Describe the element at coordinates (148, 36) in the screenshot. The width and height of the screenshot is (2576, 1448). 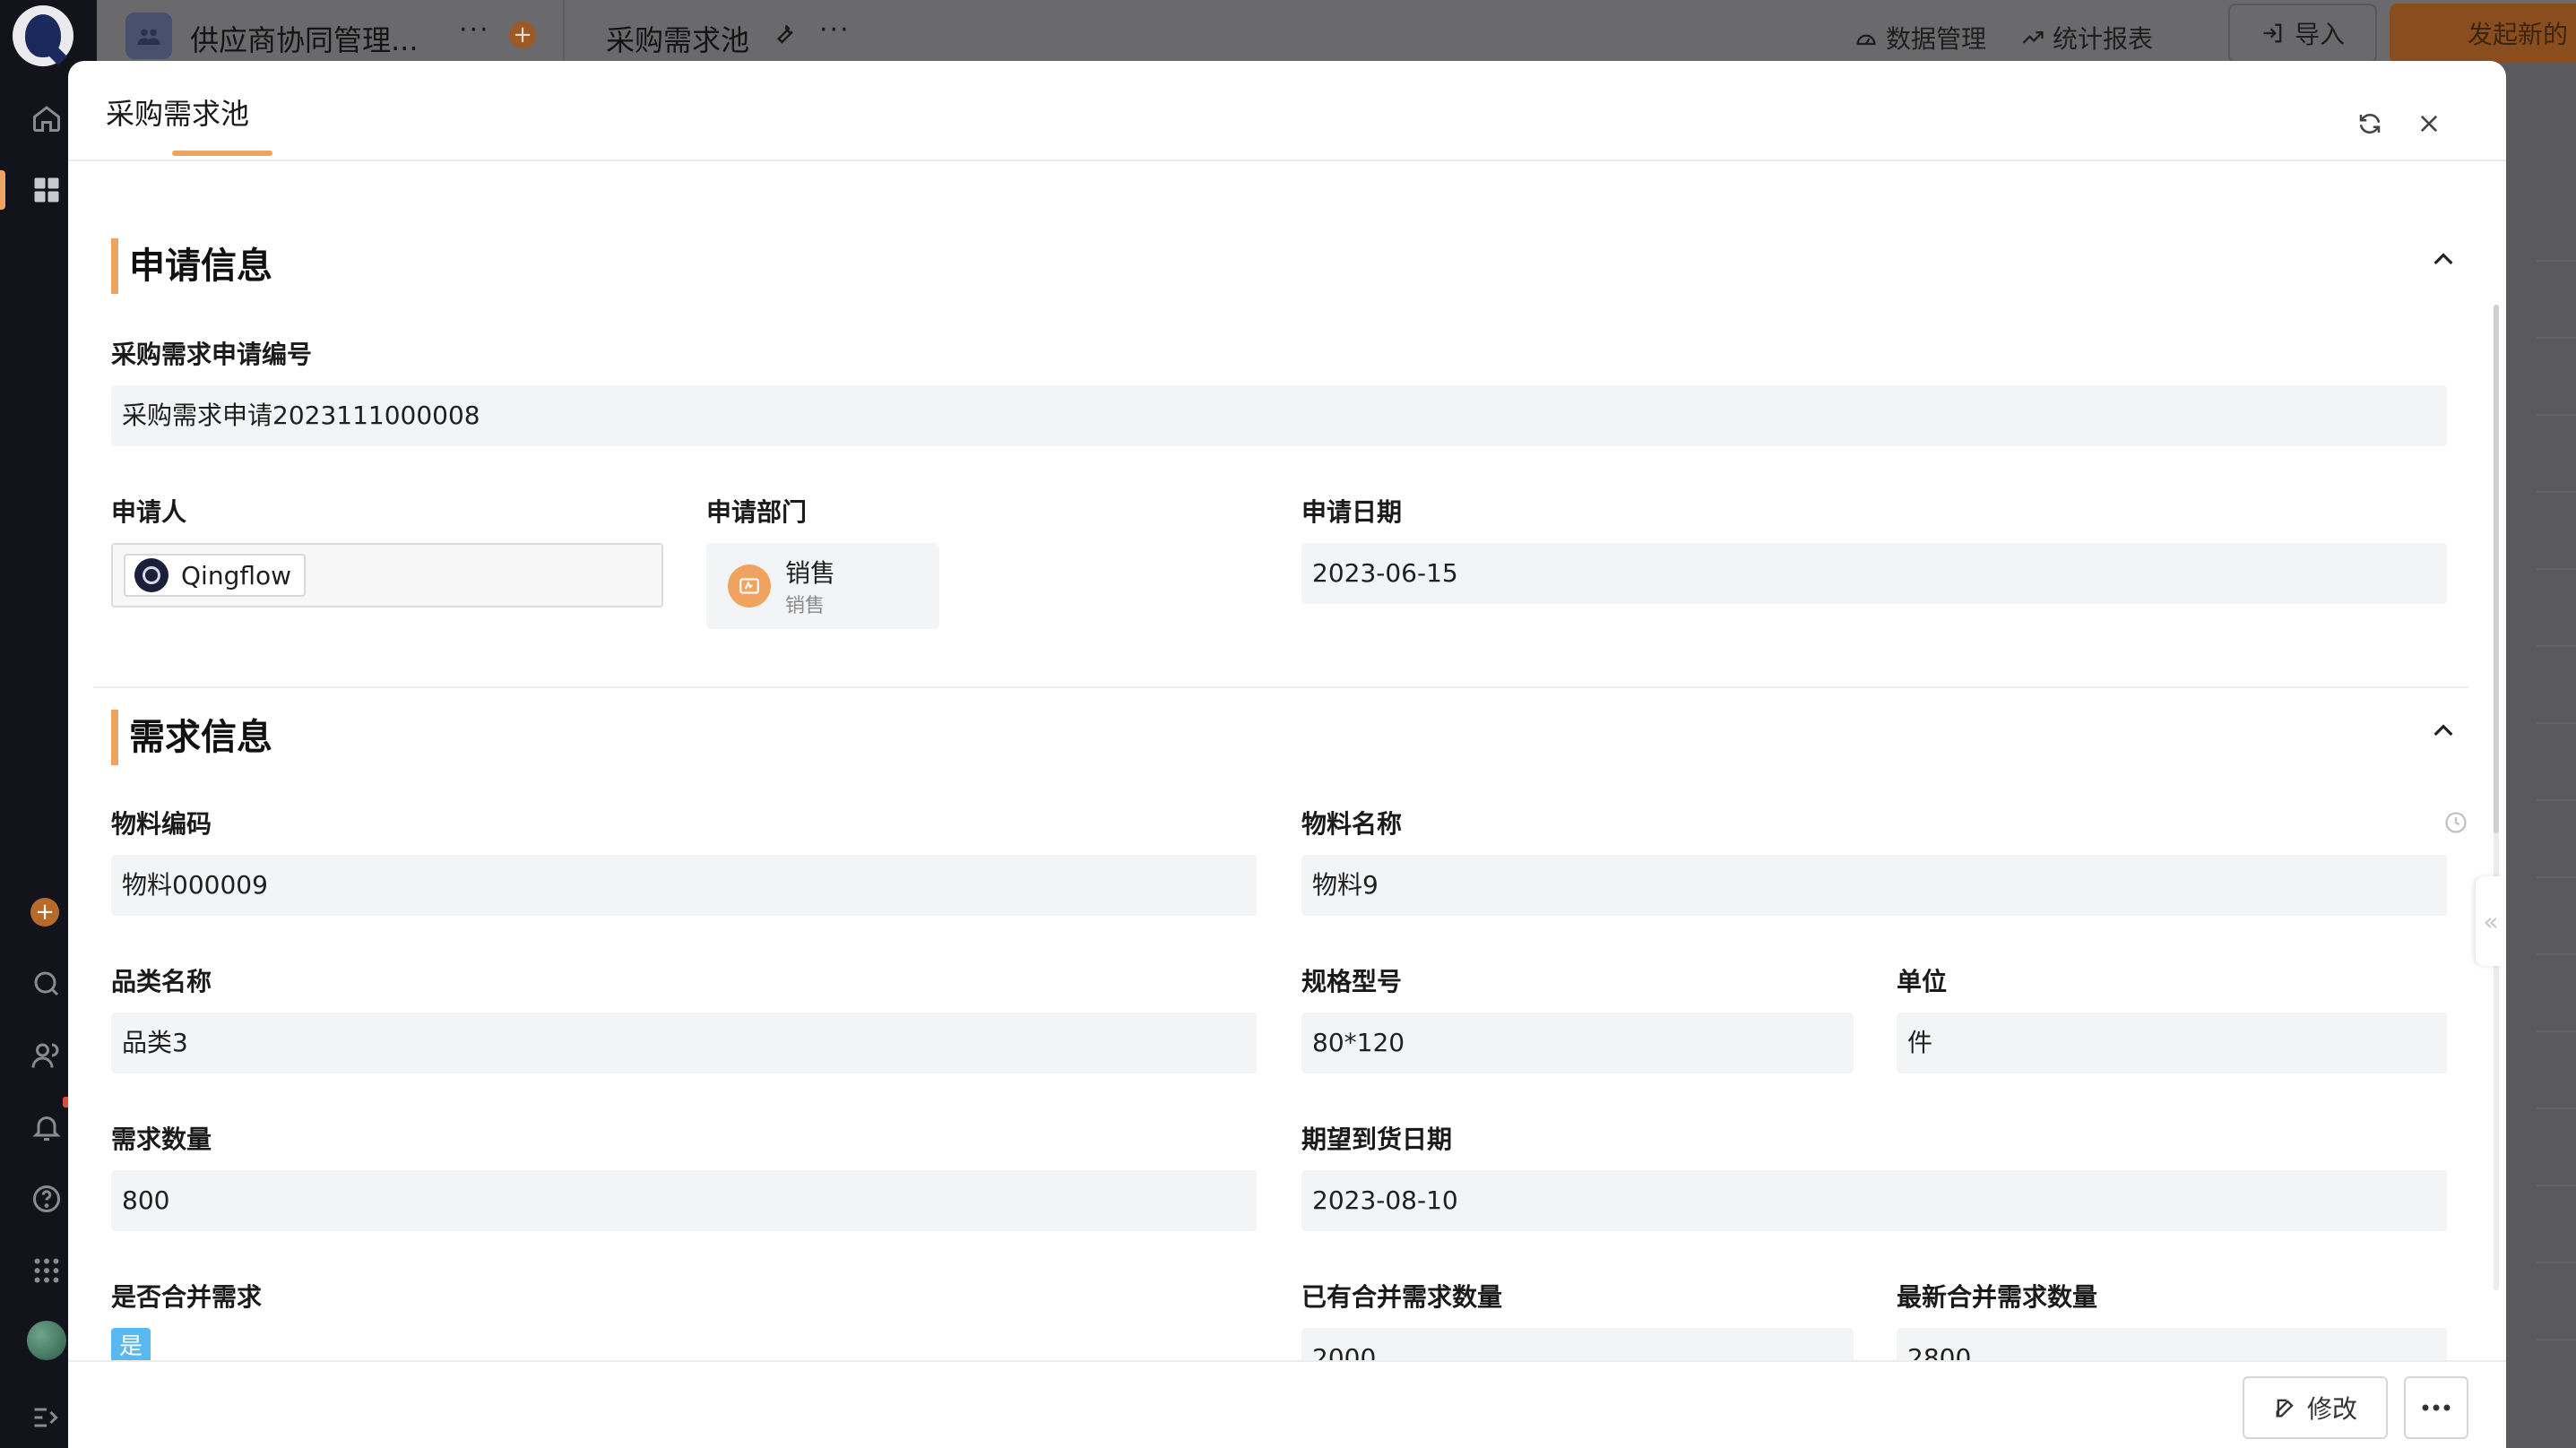
I see `app-icon` at that location.